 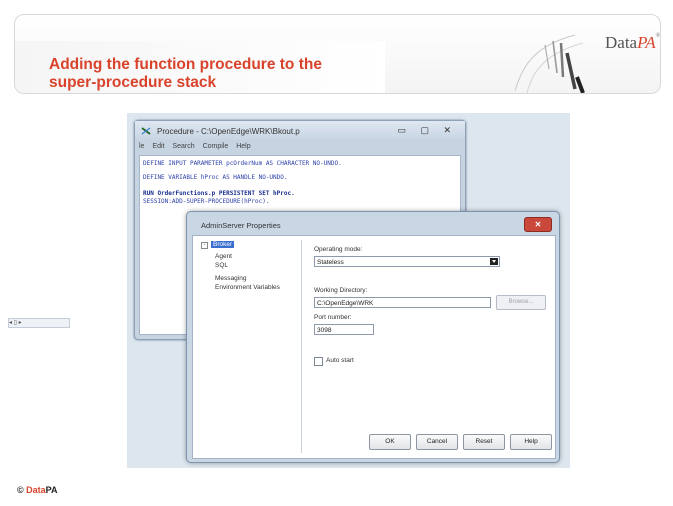 I want to click on working-directory-label: Working Directory:, so click(x=341, y=290).